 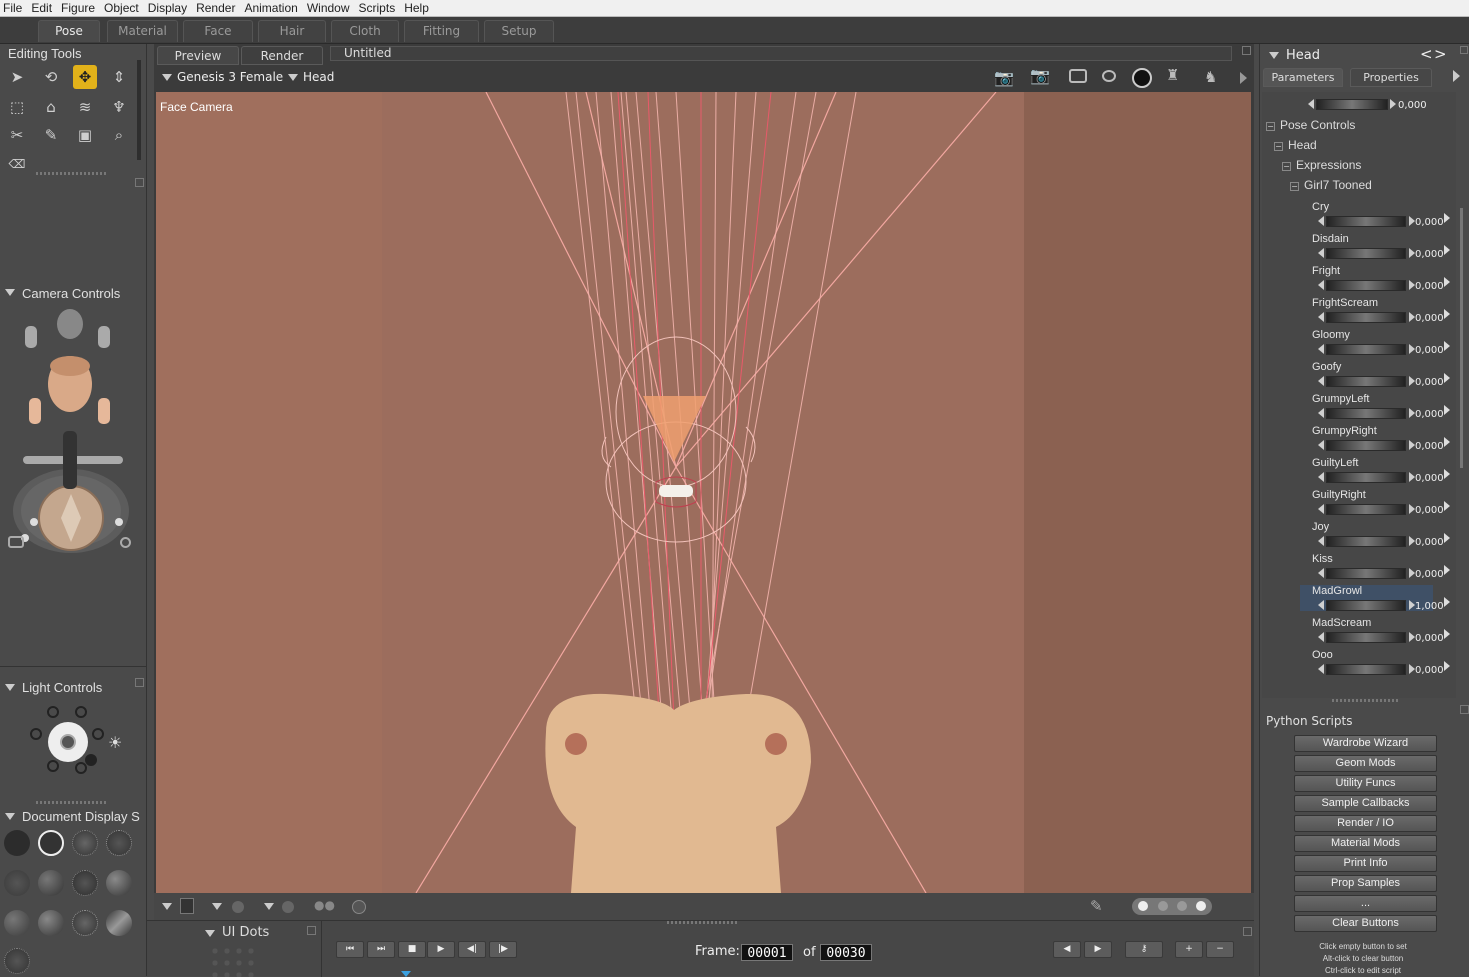 What do you see at coordinates (17, 135) in the screenshot?
I see `morph-brush-icon: ✂` at bounding box center [17, 135].